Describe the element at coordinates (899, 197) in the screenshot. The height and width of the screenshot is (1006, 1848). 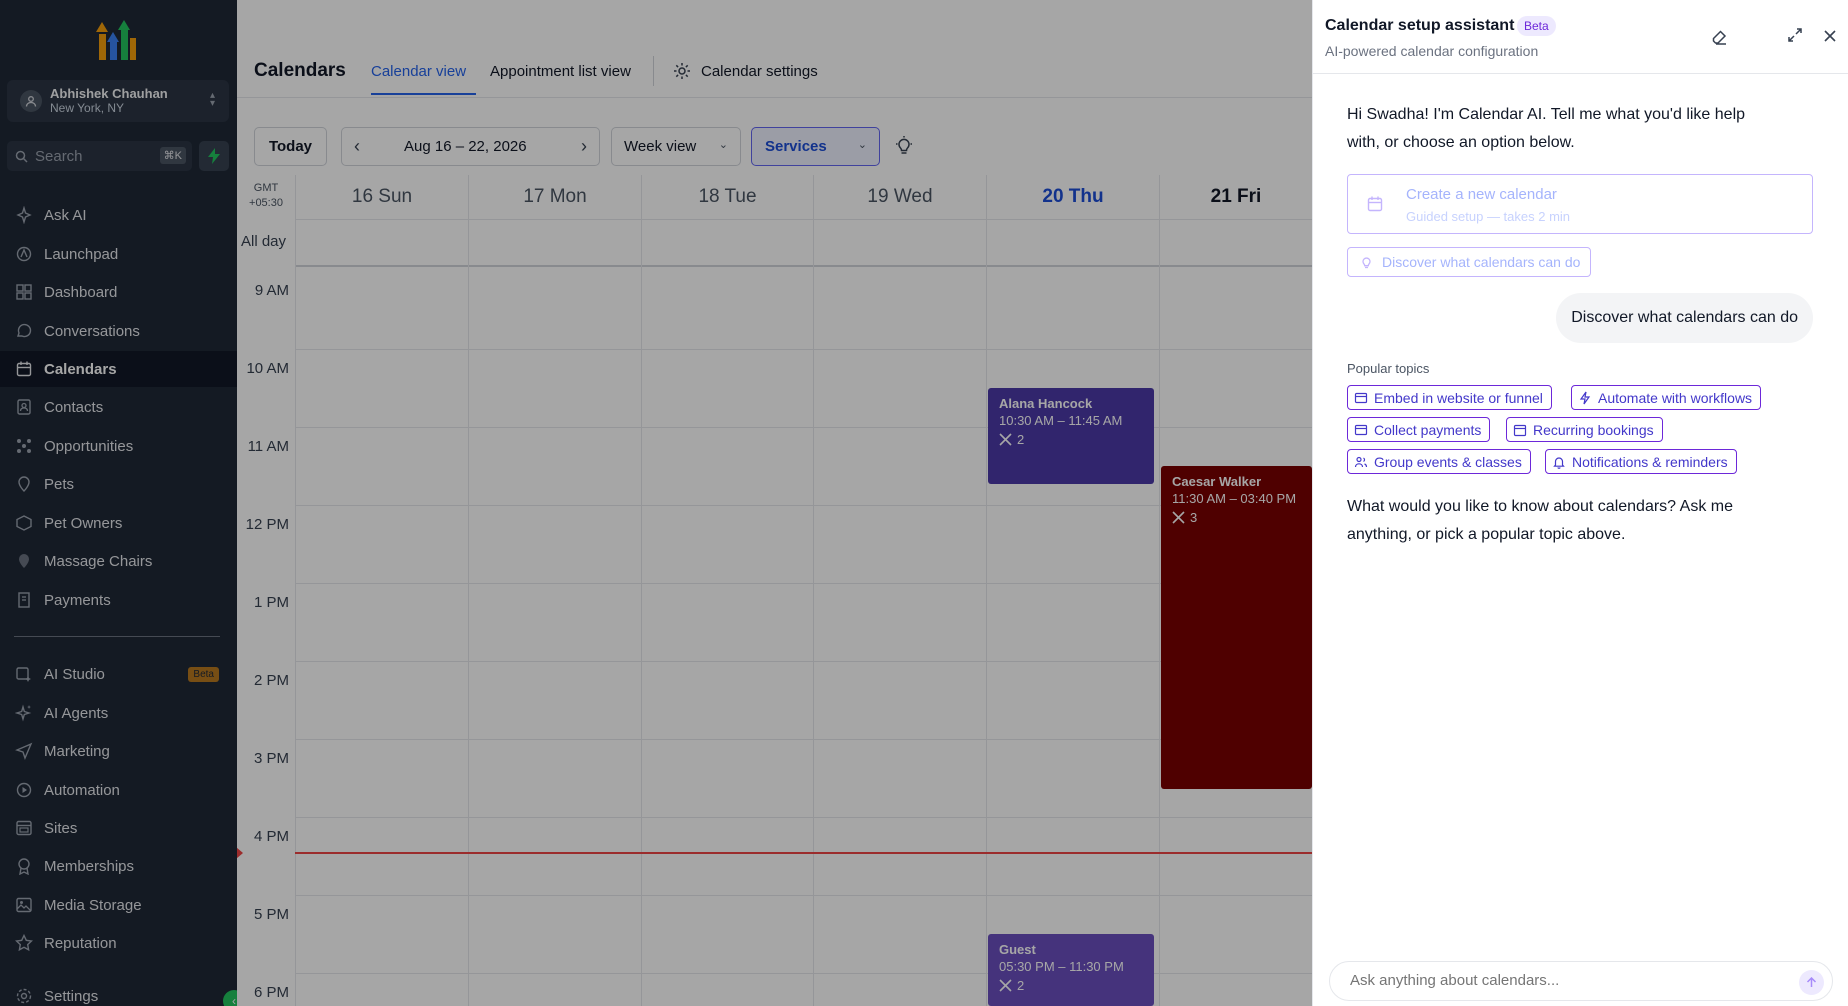
I see `day-header: 19 Wed` at that location.